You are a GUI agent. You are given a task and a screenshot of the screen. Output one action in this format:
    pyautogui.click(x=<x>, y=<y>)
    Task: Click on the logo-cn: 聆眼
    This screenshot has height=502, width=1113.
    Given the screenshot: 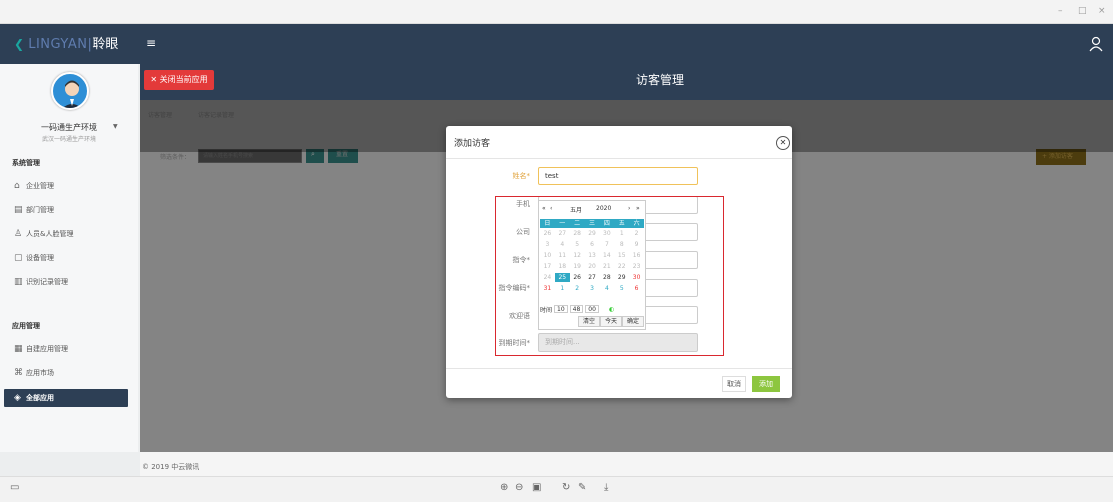 What is the action you would take?
    pyautogui.click(x=105, y=44)
    